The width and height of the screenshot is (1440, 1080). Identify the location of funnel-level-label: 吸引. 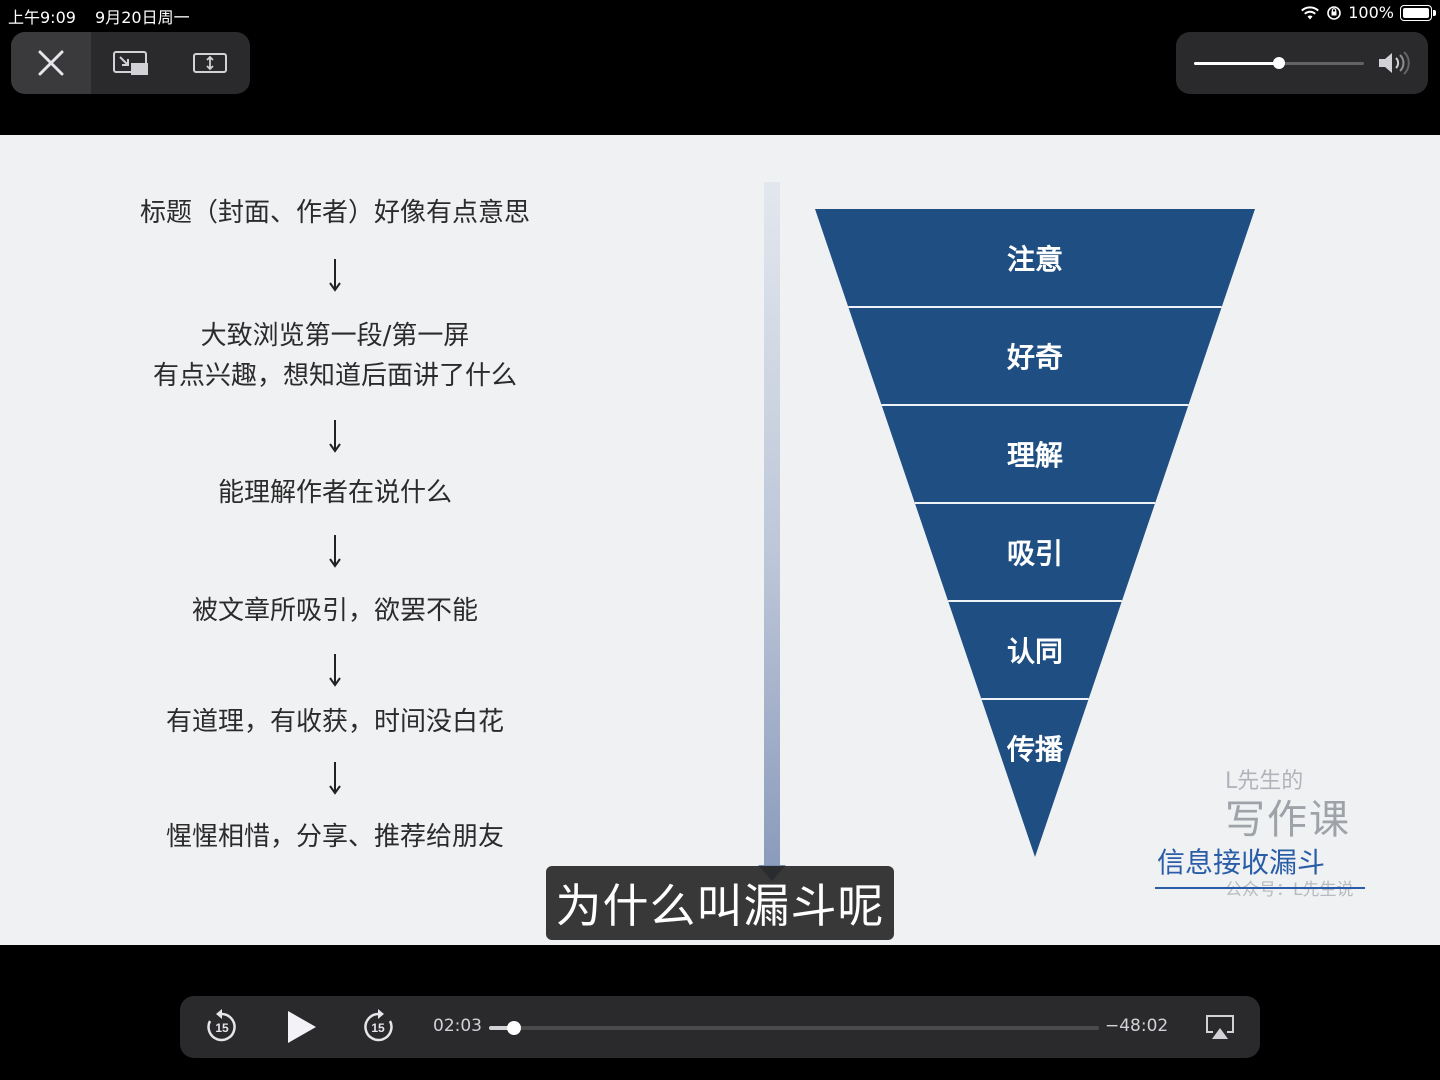
(1034, 553).